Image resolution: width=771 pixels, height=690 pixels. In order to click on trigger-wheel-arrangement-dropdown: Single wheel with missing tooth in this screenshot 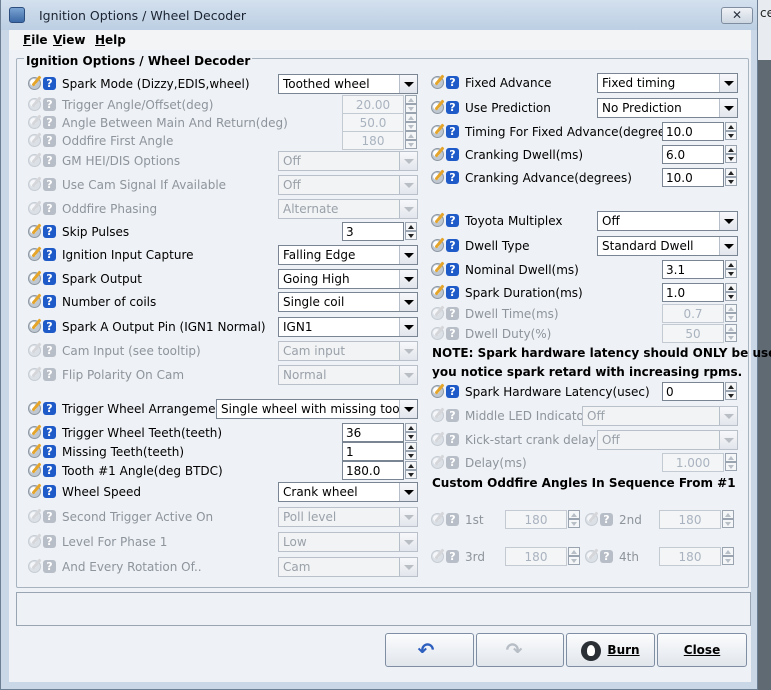, I will do `click(317, 409)`.